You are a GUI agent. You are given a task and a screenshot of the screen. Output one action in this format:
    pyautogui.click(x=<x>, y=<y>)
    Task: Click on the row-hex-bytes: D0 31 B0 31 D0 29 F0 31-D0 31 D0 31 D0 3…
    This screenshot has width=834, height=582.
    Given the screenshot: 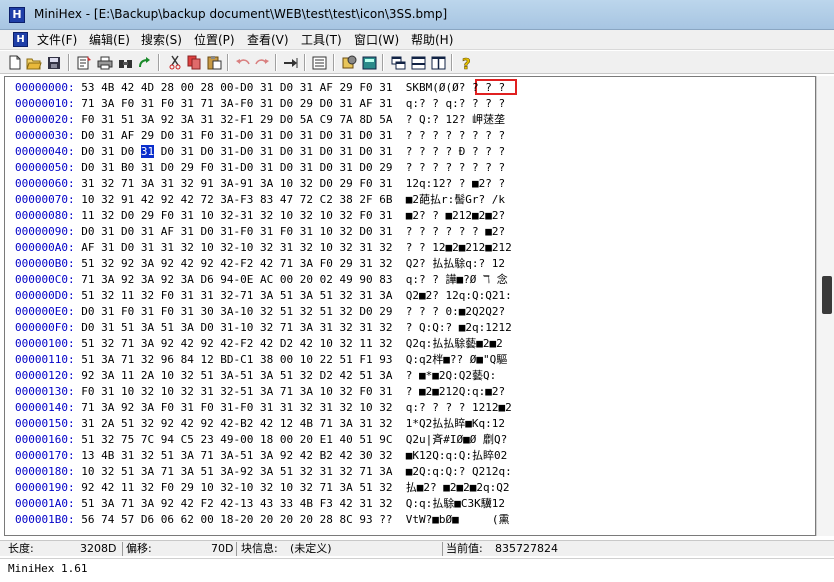 What is the action you would take?
    pyautogui.click(x=236, y=167)
    